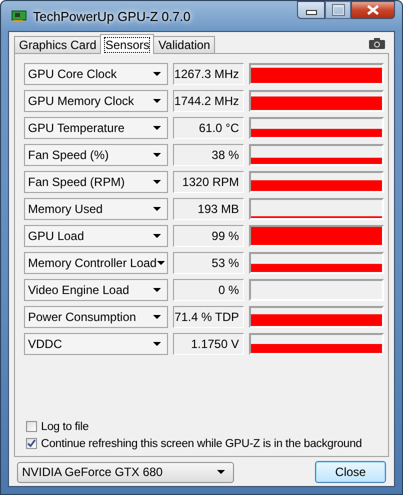 The image size is (403, 495). I want to click on close-dialog-button: Close, so click(350, 472).